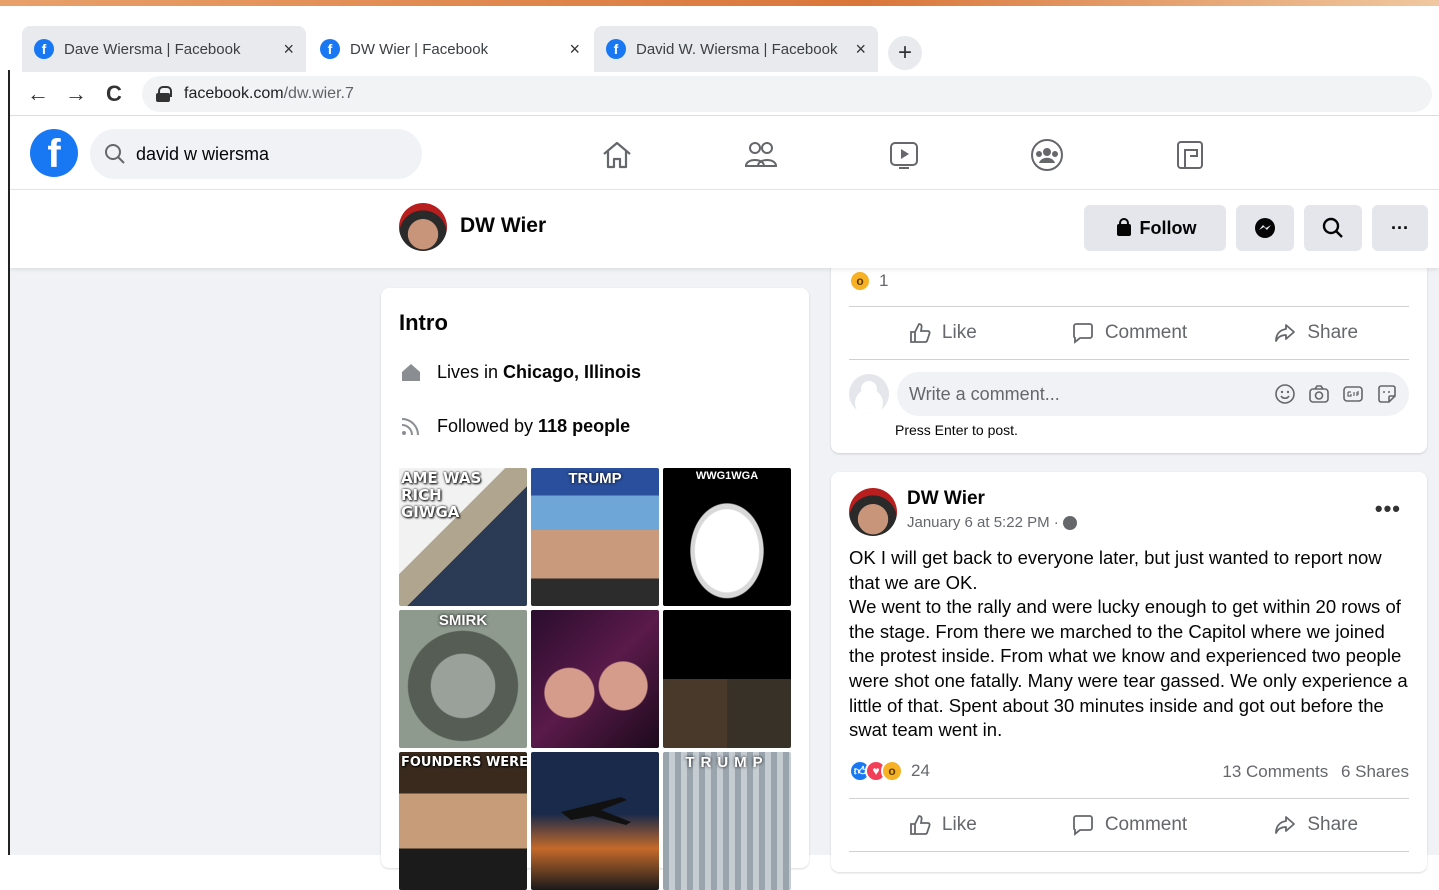 Image resolution: width=1439 pixels, height=890 pixels. I want to click on browser-tab-3: f David W. Wiersma | Facebook ×, so click(736, 49).